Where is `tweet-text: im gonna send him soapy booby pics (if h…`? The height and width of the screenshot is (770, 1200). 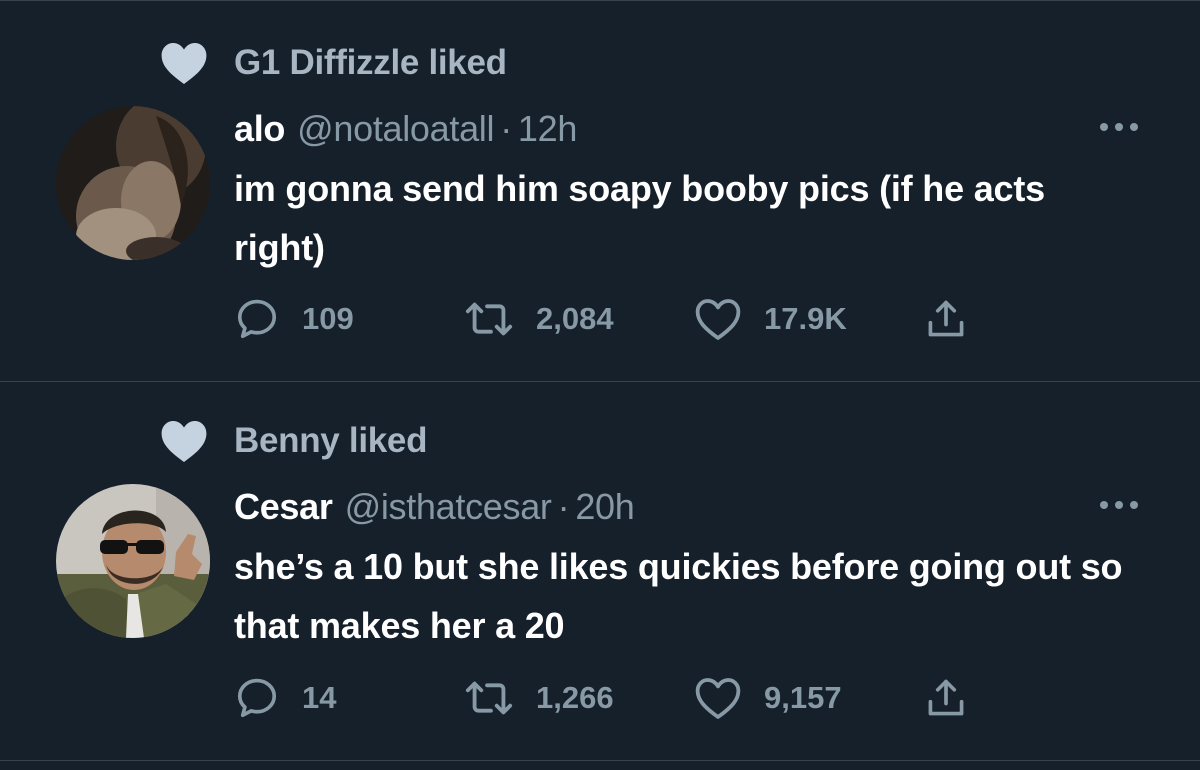
tweet-text: im gonna send him soapy booby pics (if h… is located at coordinates (639, 218).